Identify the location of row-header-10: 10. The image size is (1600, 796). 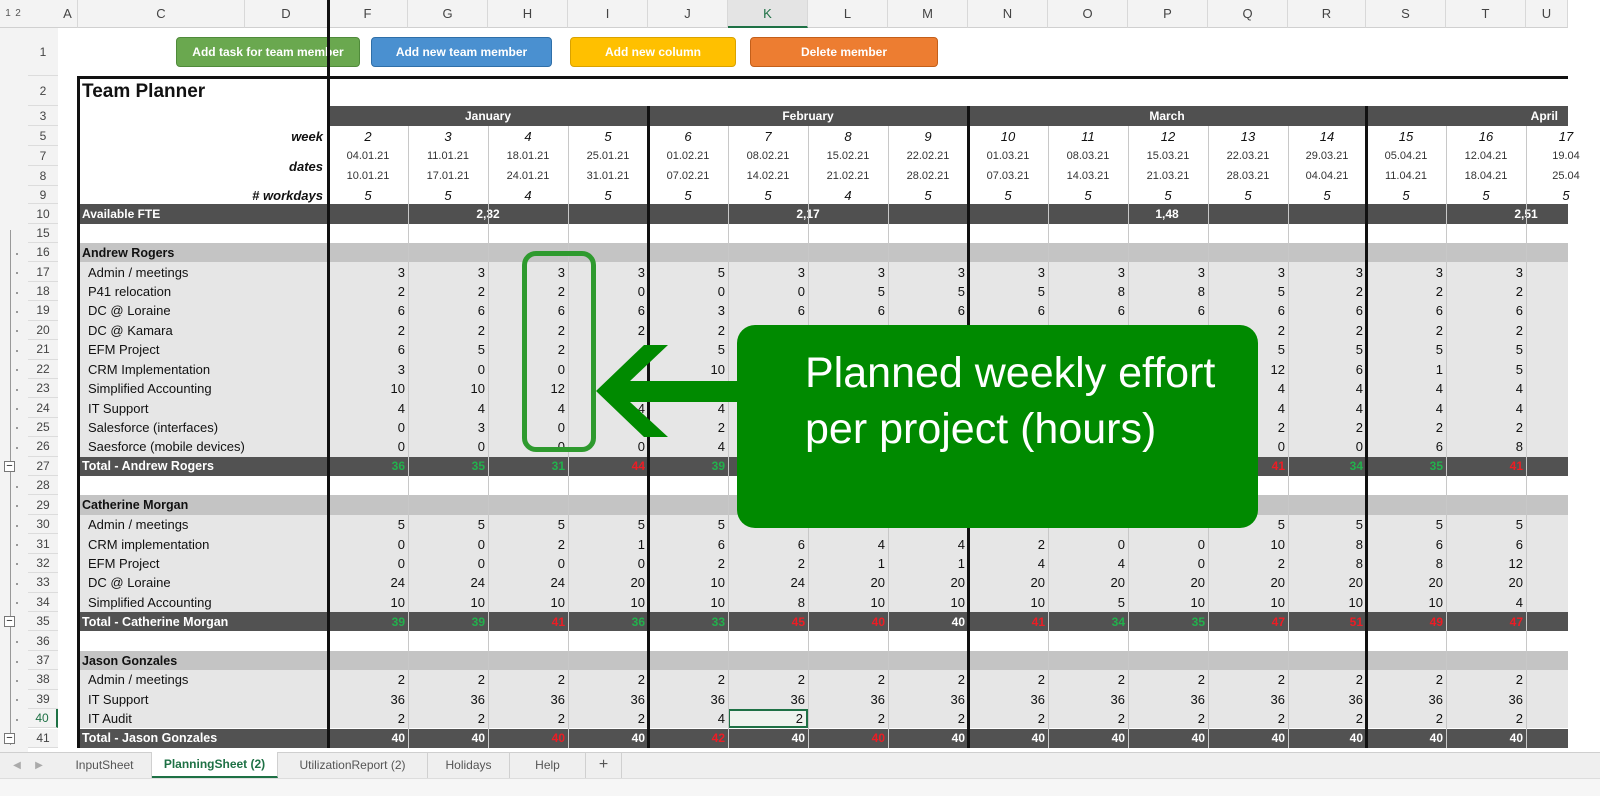
(43, 214).